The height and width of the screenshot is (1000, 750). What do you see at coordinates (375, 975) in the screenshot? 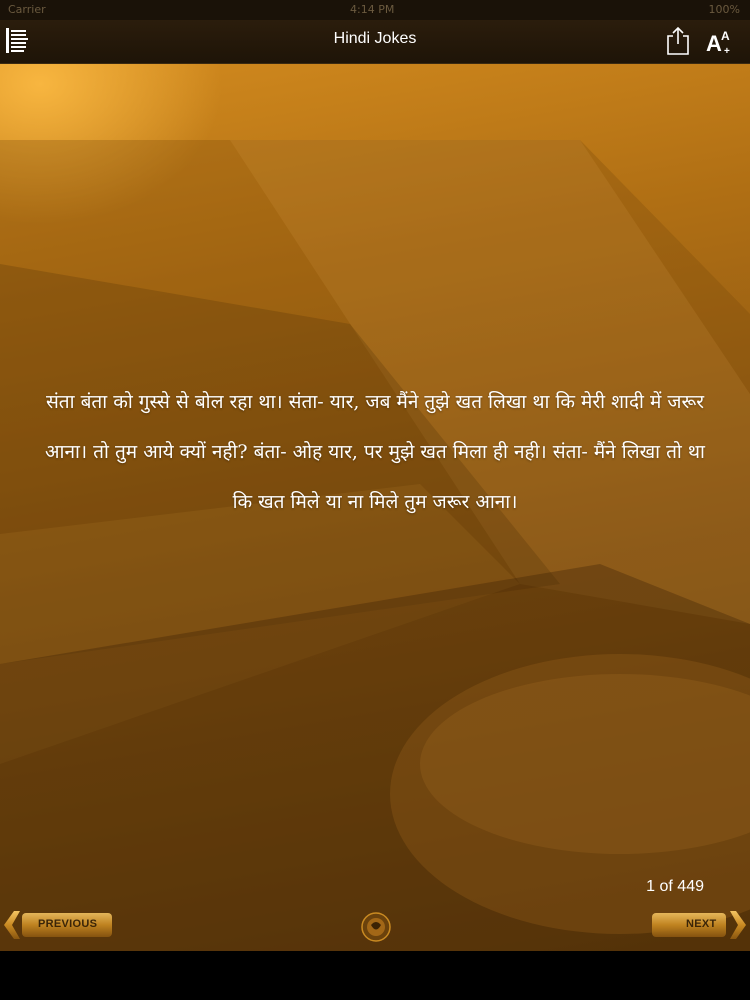
I see `bottom-bar` at bounding box center [375, 975].